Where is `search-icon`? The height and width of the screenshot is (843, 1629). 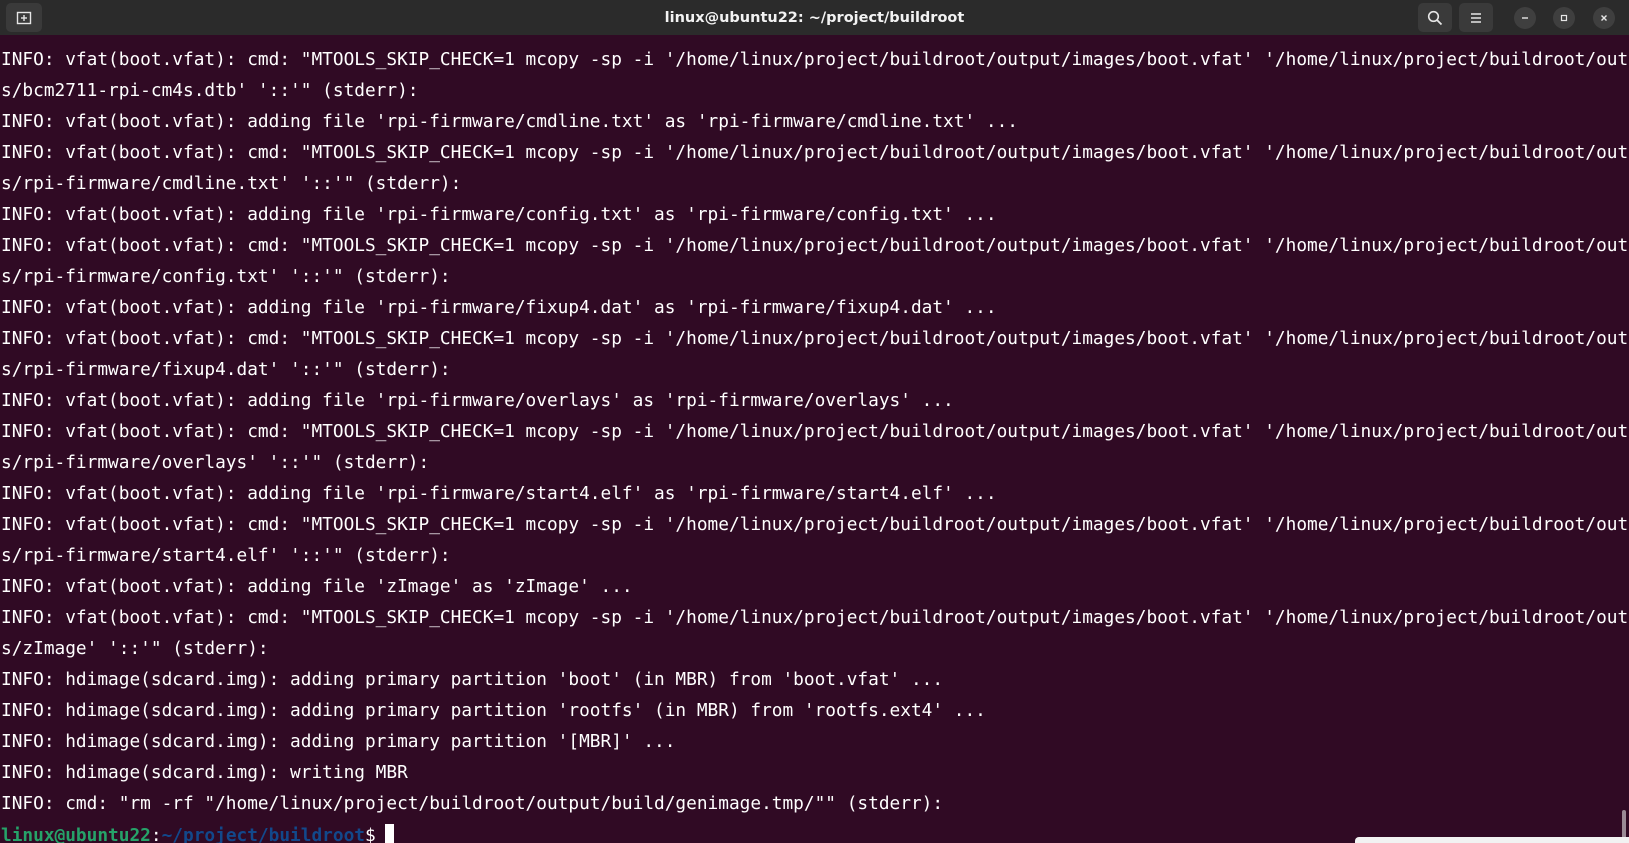 search-icon is located at coordinates (1435, 17).